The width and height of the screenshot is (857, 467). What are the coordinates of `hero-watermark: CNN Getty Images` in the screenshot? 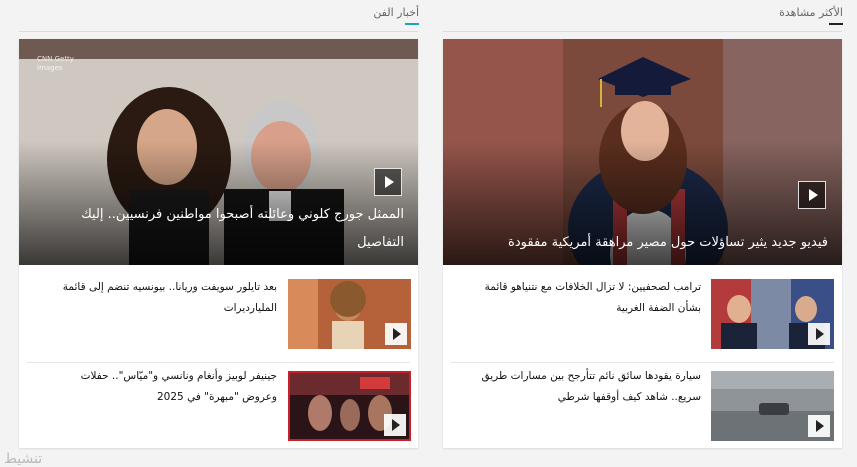 It's located at (55, 63).